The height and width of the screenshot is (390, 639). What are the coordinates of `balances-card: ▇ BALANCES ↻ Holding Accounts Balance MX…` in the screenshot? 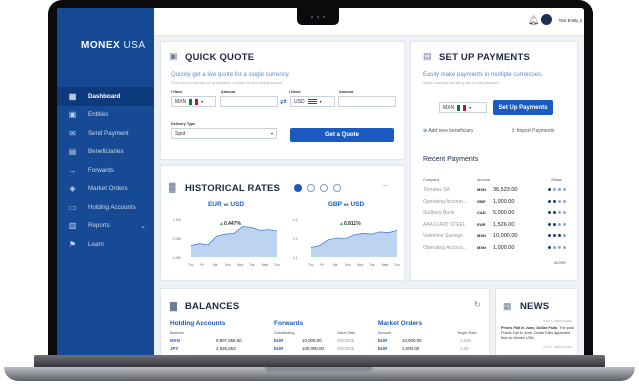 It's located at (325, 323).